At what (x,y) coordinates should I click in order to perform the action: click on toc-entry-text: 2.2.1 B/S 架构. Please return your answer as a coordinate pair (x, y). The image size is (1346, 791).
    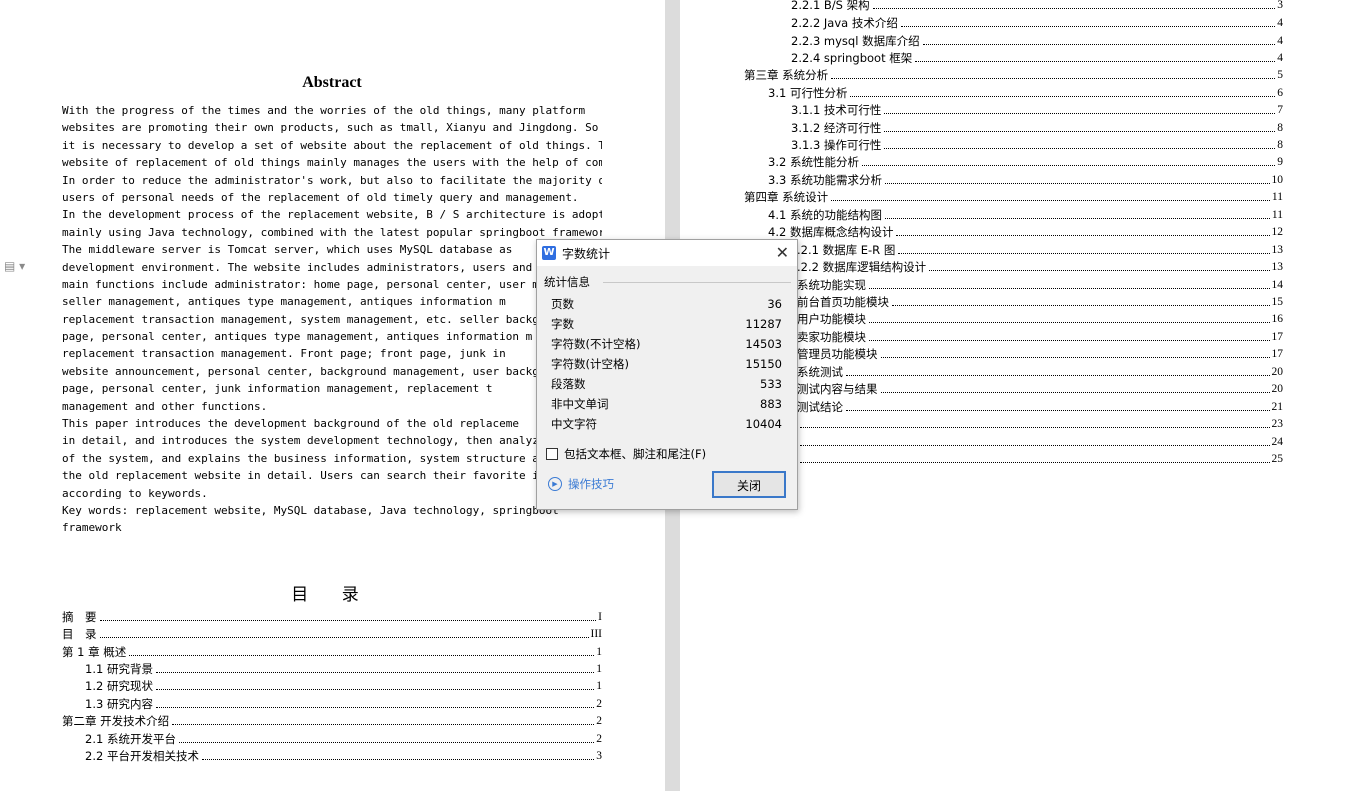
    Looking at the image, I should click on (830, 6).